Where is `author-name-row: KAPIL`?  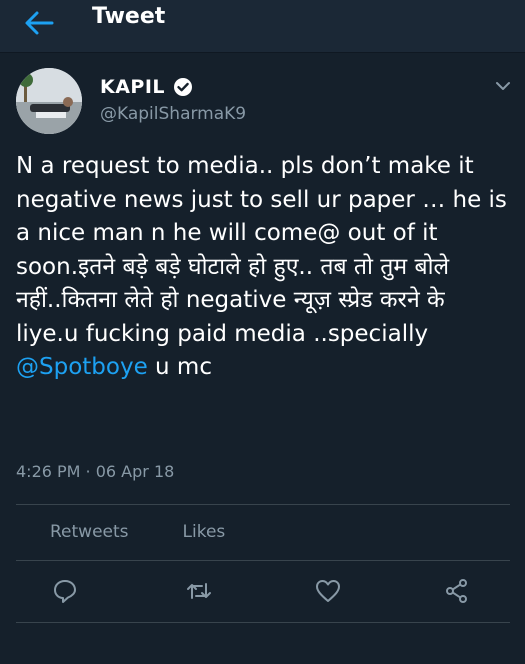
author-name-row: KAPIL is located at coordinates (146, 87).